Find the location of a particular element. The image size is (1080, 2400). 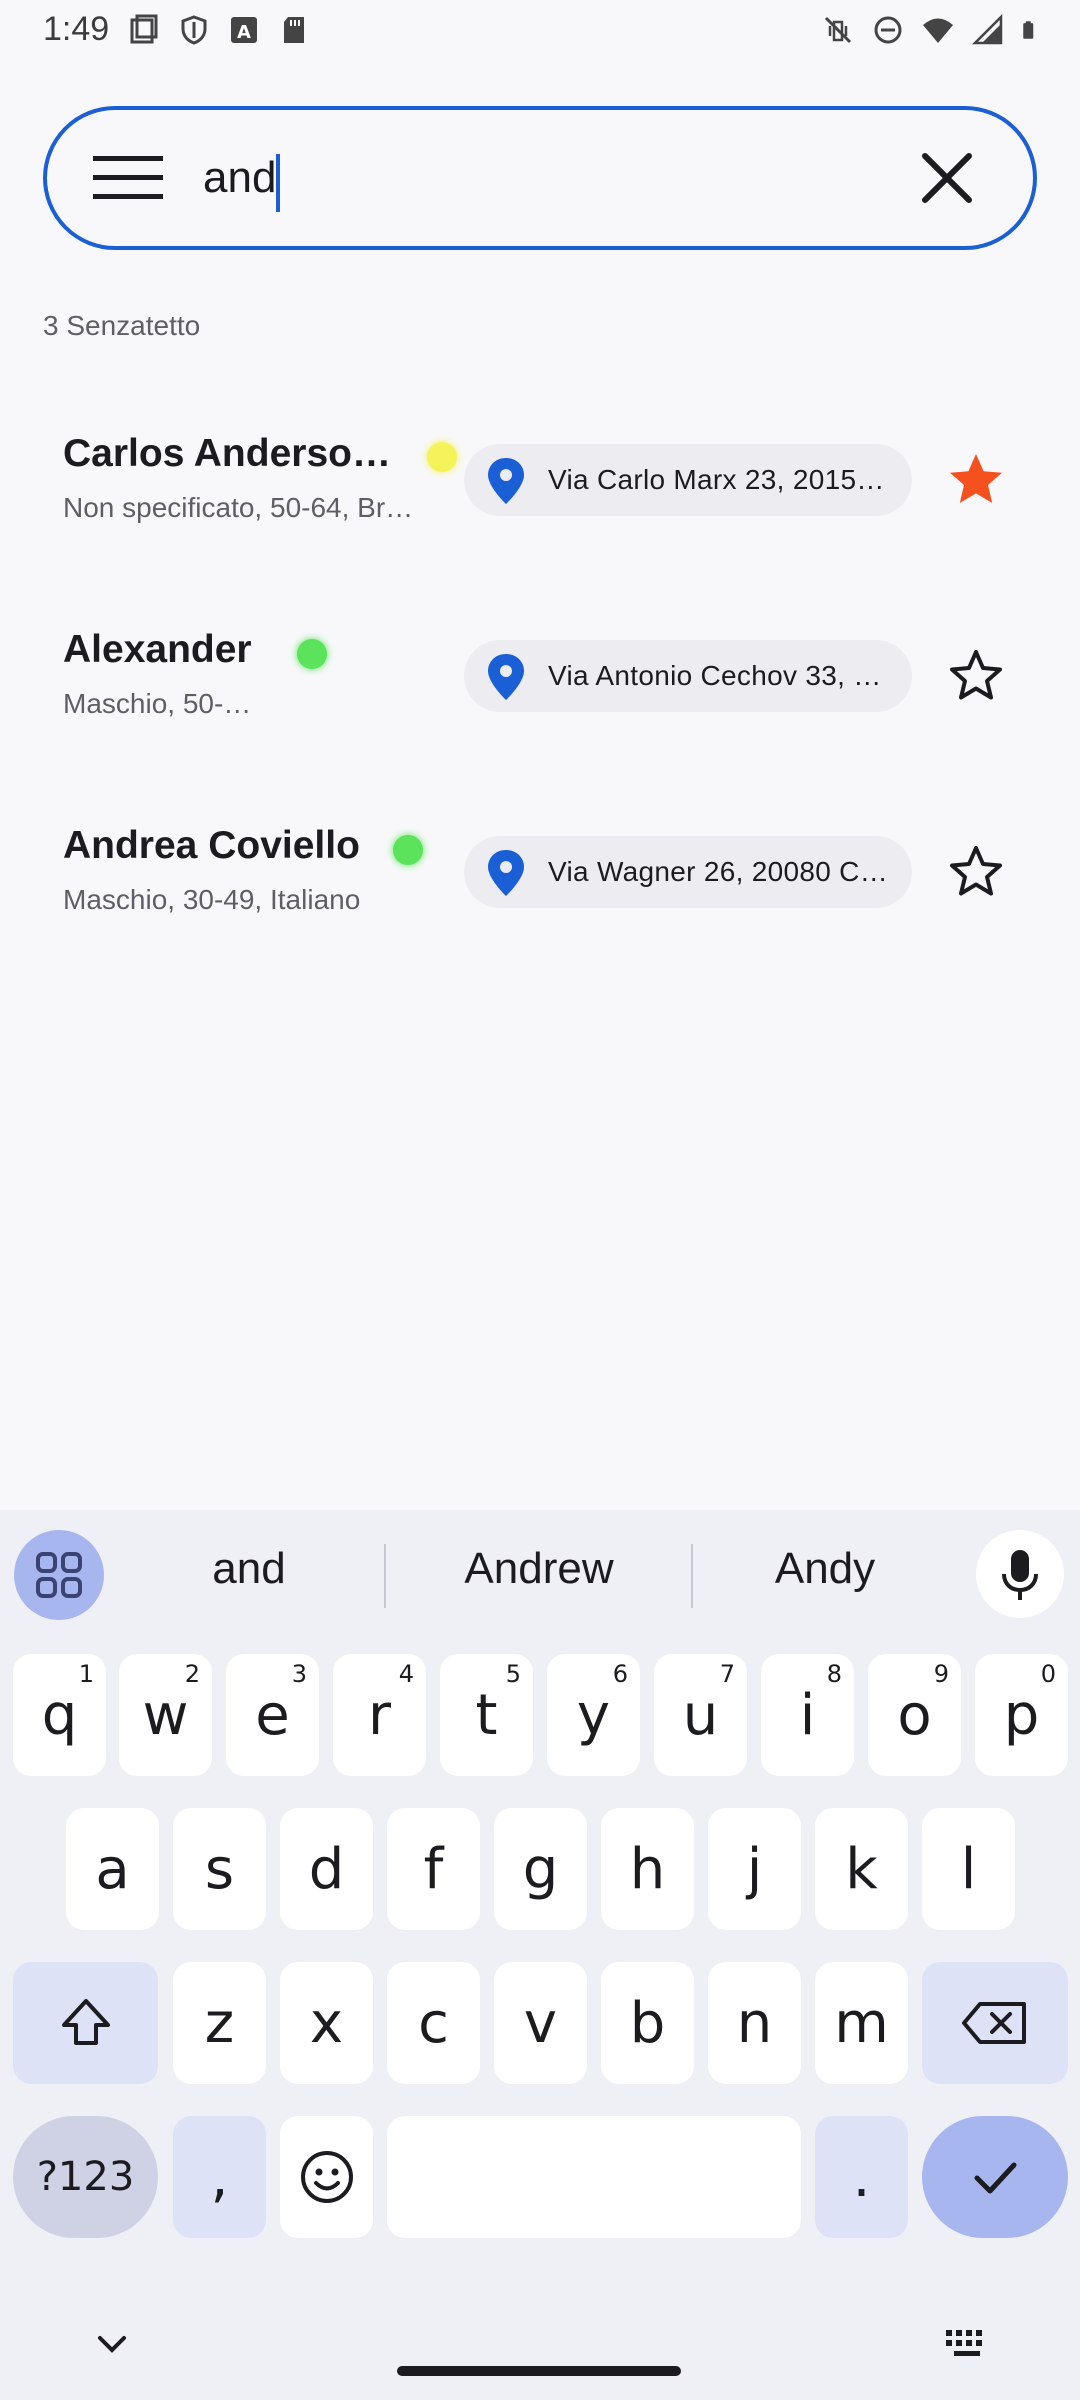

key-d: d is located at coordinates (326, 1869).